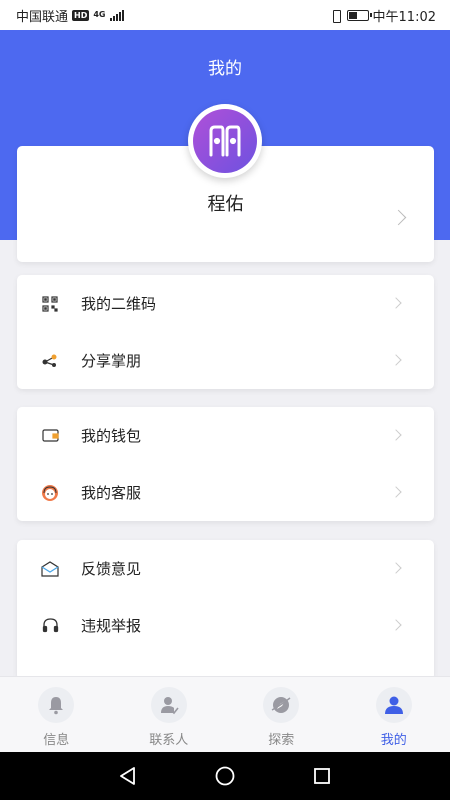 This screenshot has height=800, width=450. I want to click on customer-service-icon, so click(50, 493).